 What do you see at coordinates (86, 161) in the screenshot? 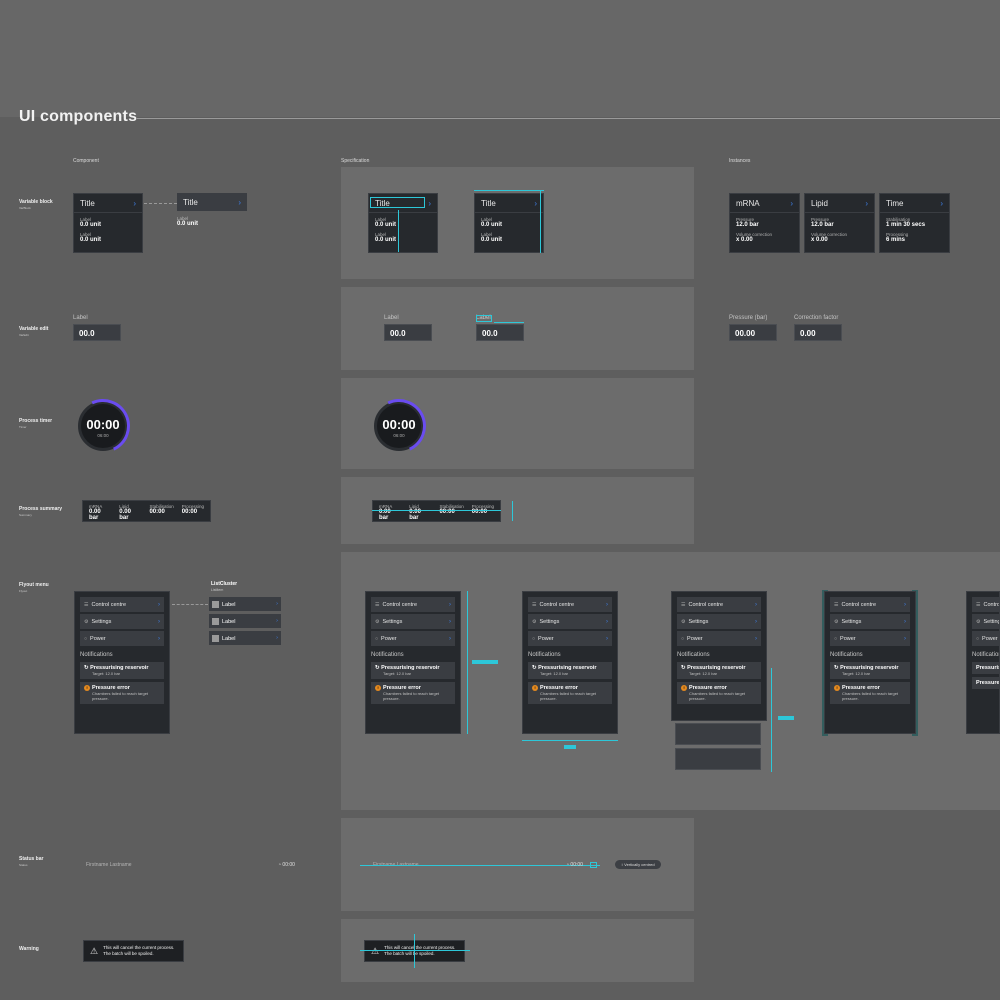
I see `column-head-component: Component` at bounding box center [86, 161].